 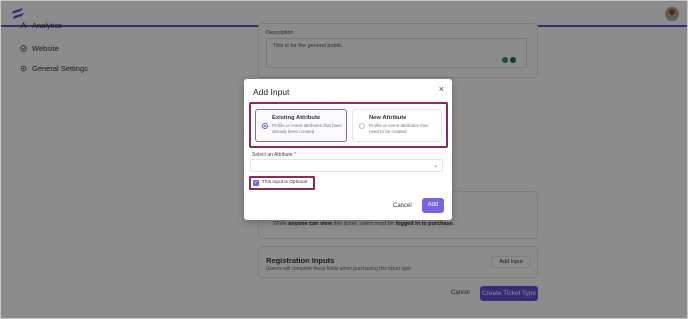 I want to click on modal-add-button: Add, so click(x=433, y=205).